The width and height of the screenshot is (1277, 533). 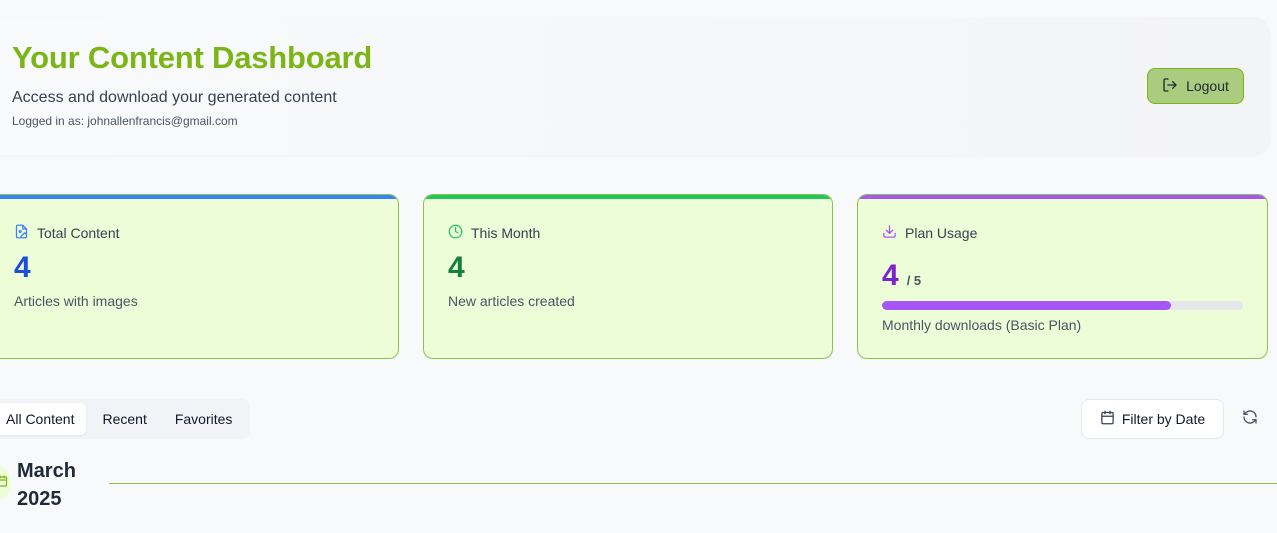 What do you see at coordinates (21, 233) in the screenshot?
I see `file-image-icon` at bounding box center [21, 233].